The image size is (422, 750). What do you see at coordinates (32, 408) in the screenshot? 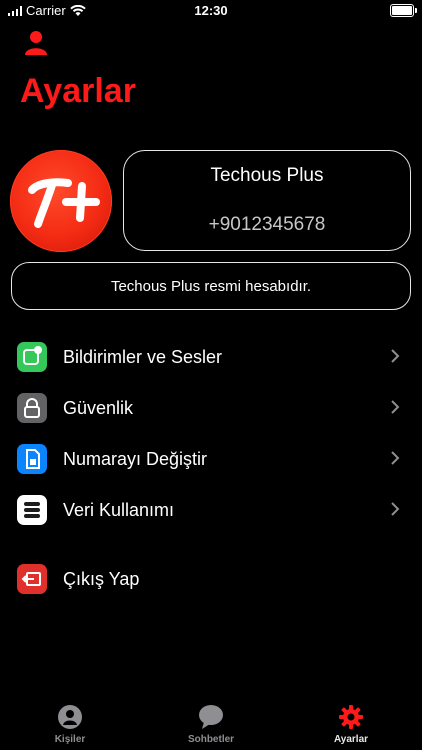
I see `lock-icon` at bounding box center [32, 408].